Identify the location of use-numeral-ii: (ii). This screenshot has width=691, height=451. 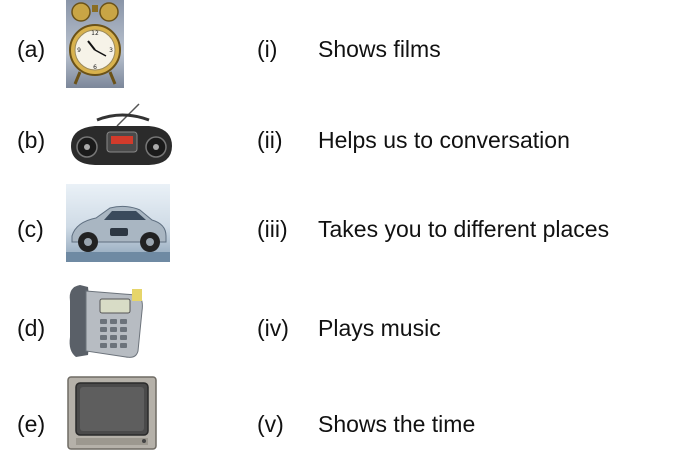
(270, 140).